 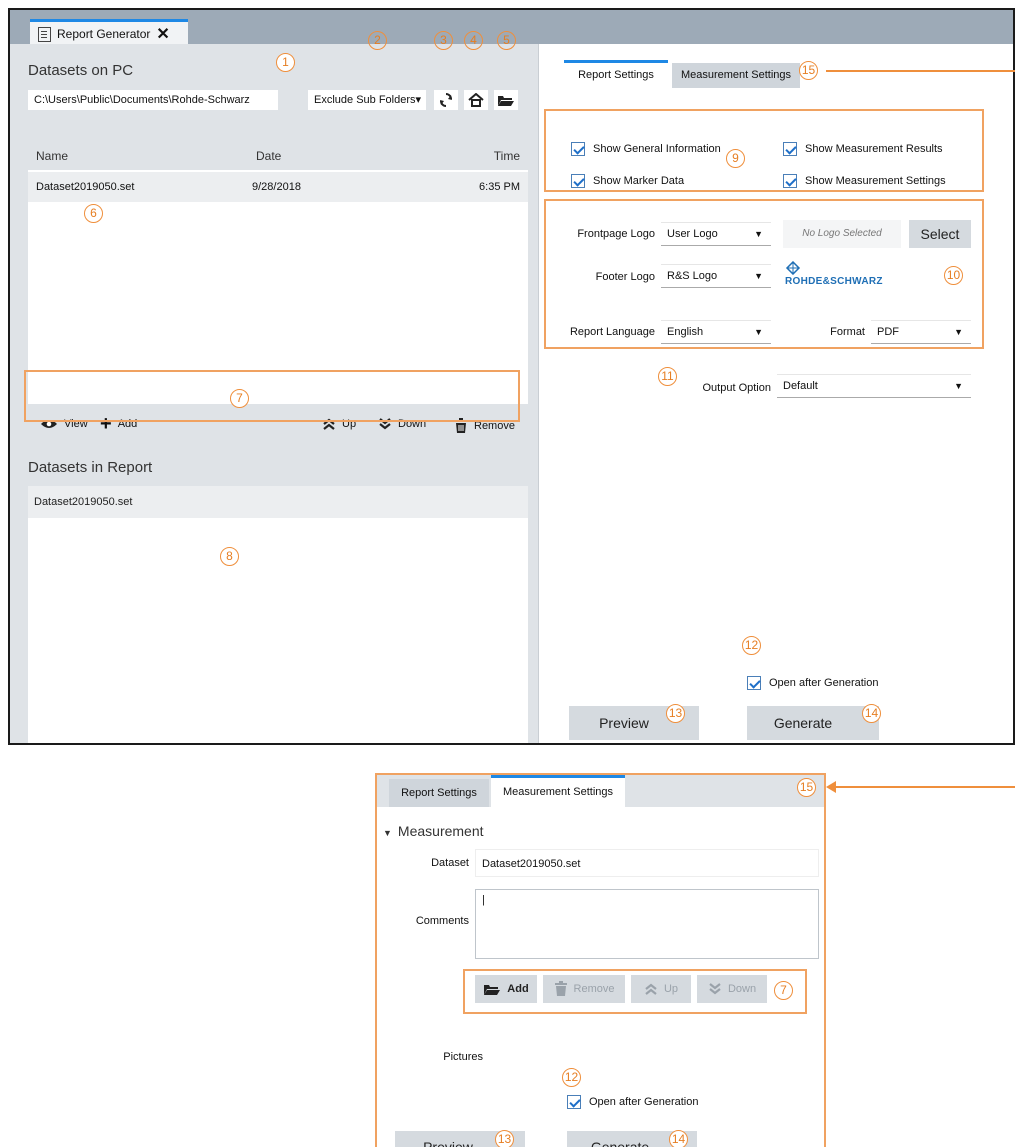 I want to click on callout-11: 11, so click(x=667, y=376).